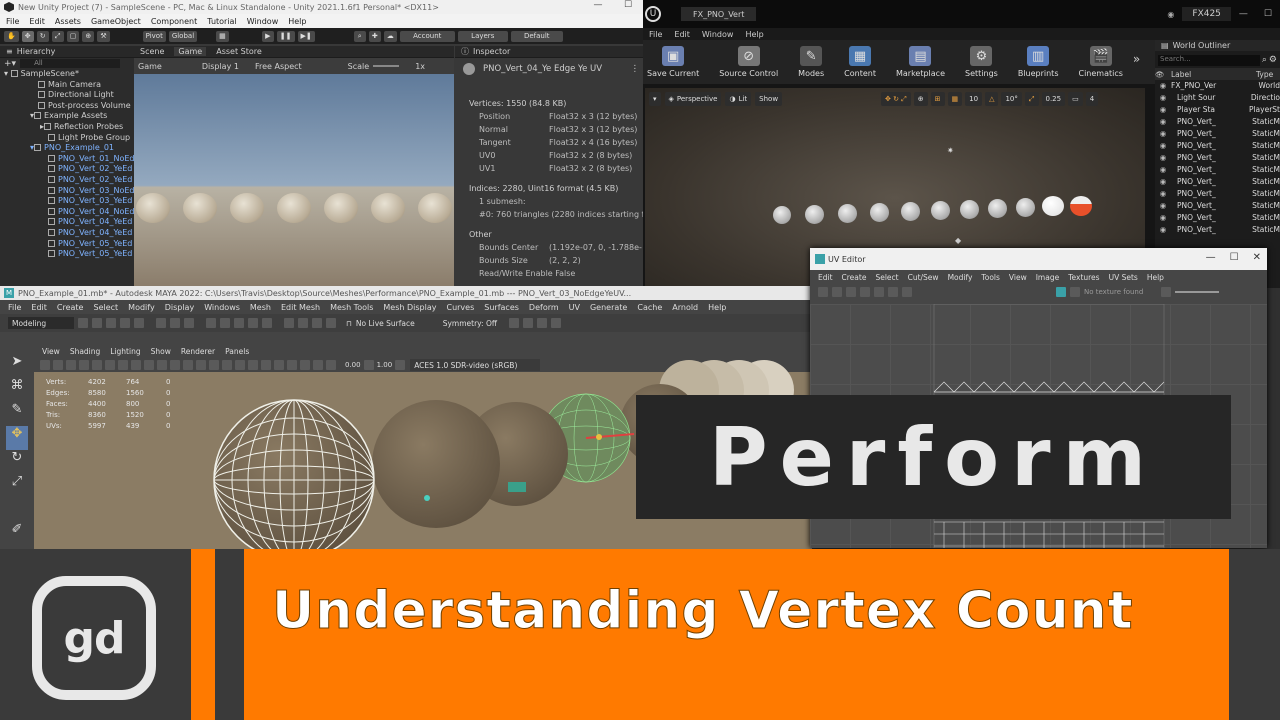 This screenshot has width=1280, height=720. I want to click on camera-speed-icon: ▭, so click(1075, 99).